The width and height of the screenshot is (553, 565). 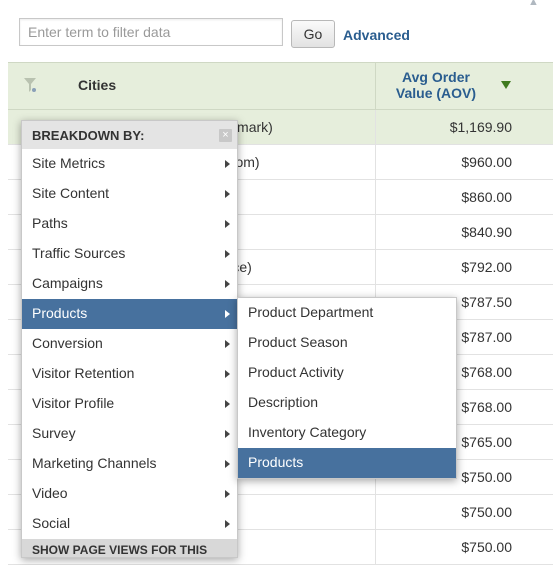 I want to click on breakdown-menu-header: BREAKDOWN BY: ×, so click(x=129, y=135).